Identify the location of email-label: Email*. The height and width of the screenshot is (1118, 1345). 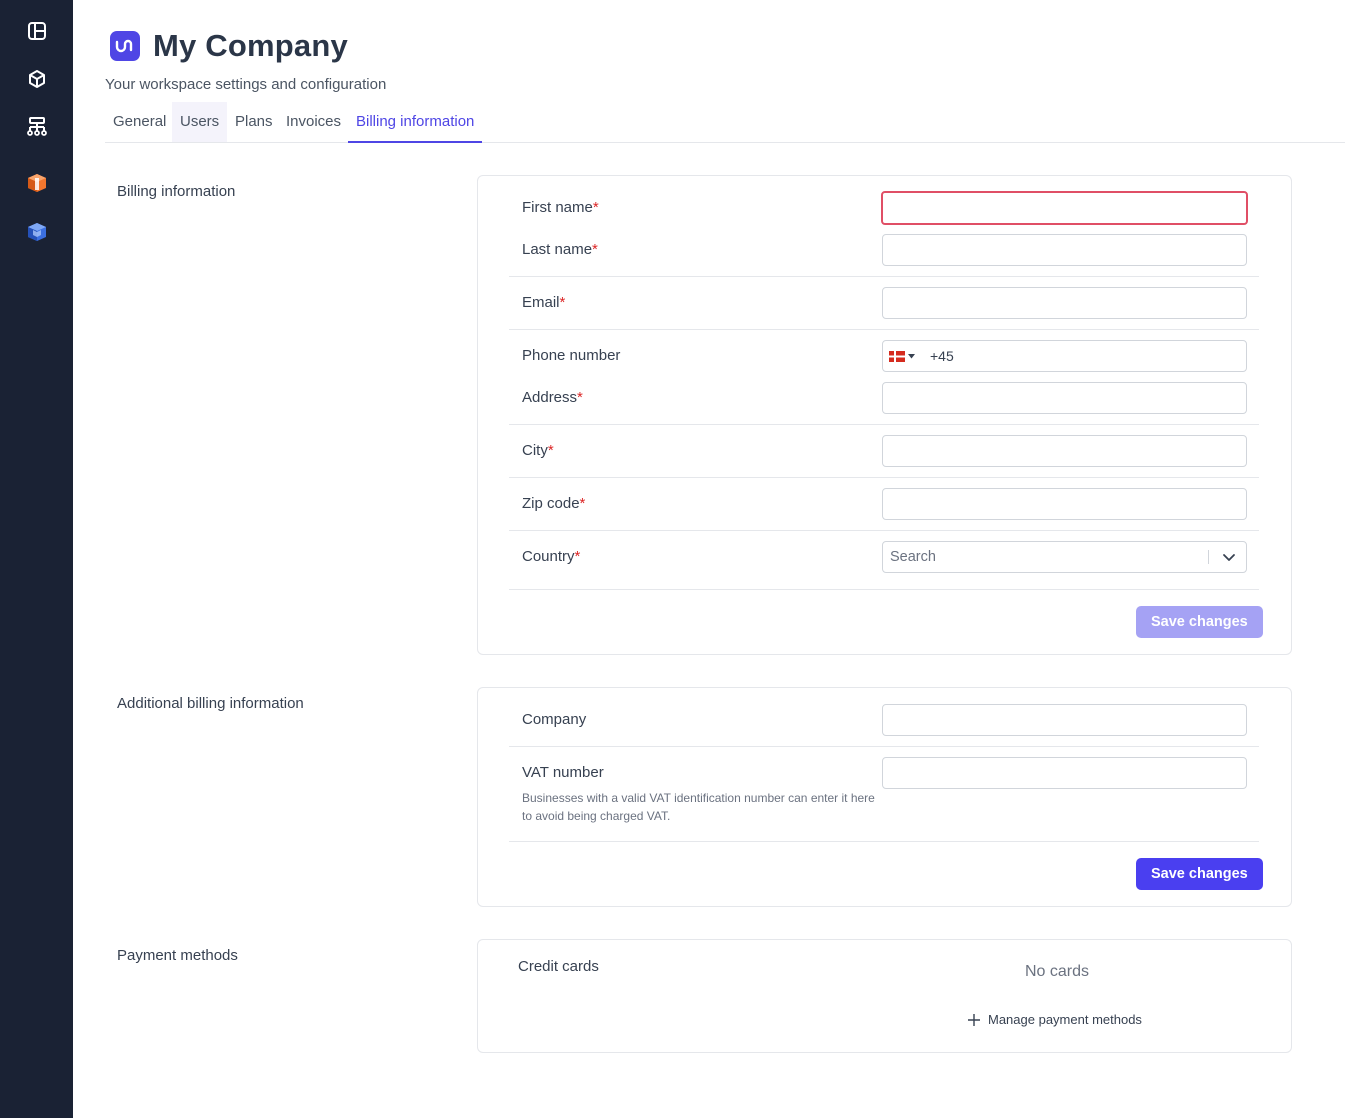
(544, 302).